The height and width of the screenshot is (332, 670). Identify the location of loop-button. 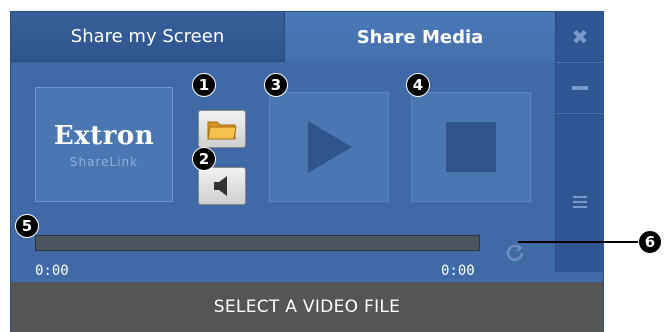
(515, 253).